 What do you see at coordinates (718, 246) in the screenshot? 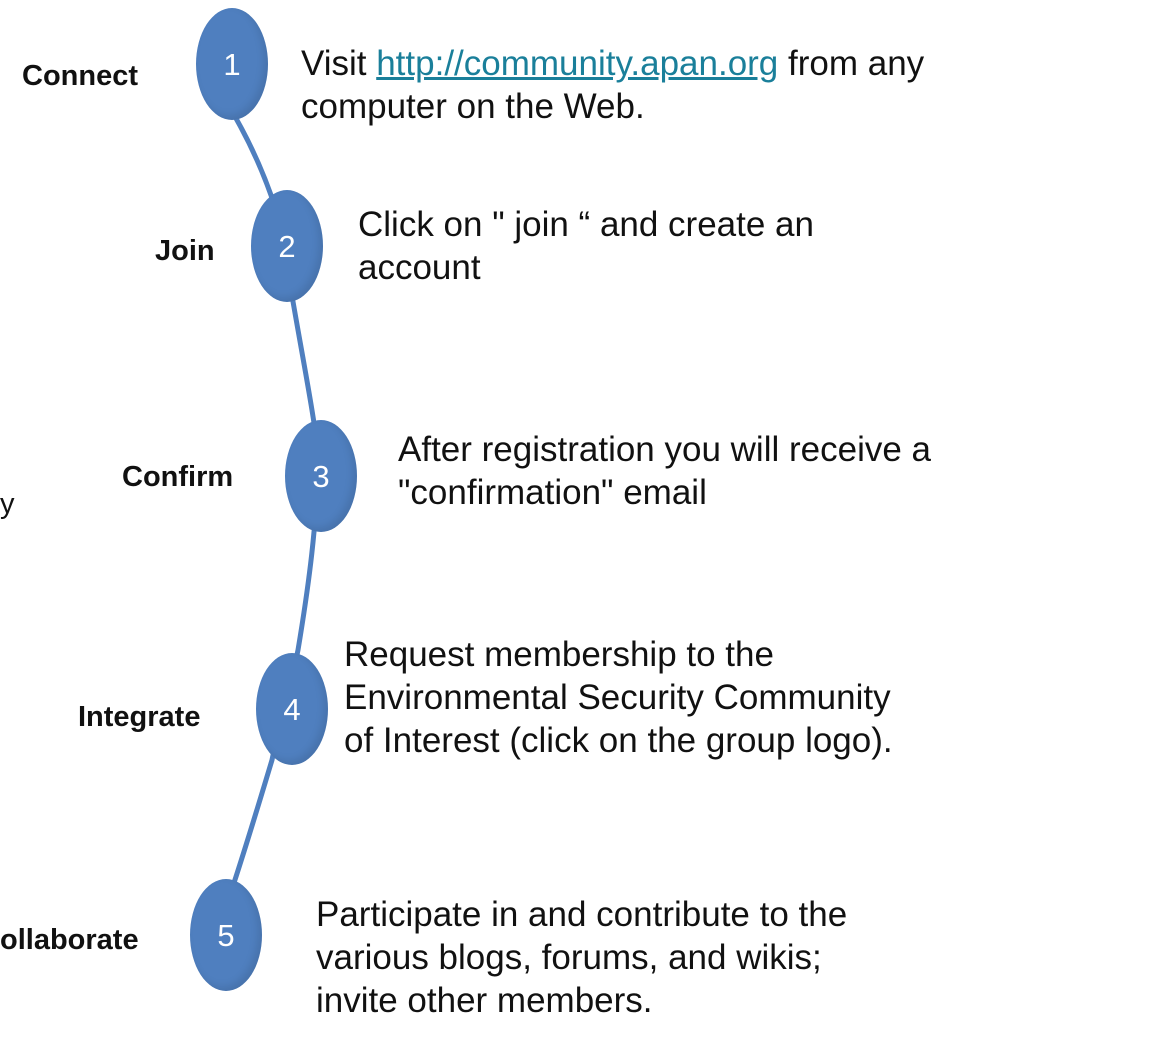
I see `step-2-description: Click on " join “ and create an account` at bounding box center [718, 246].